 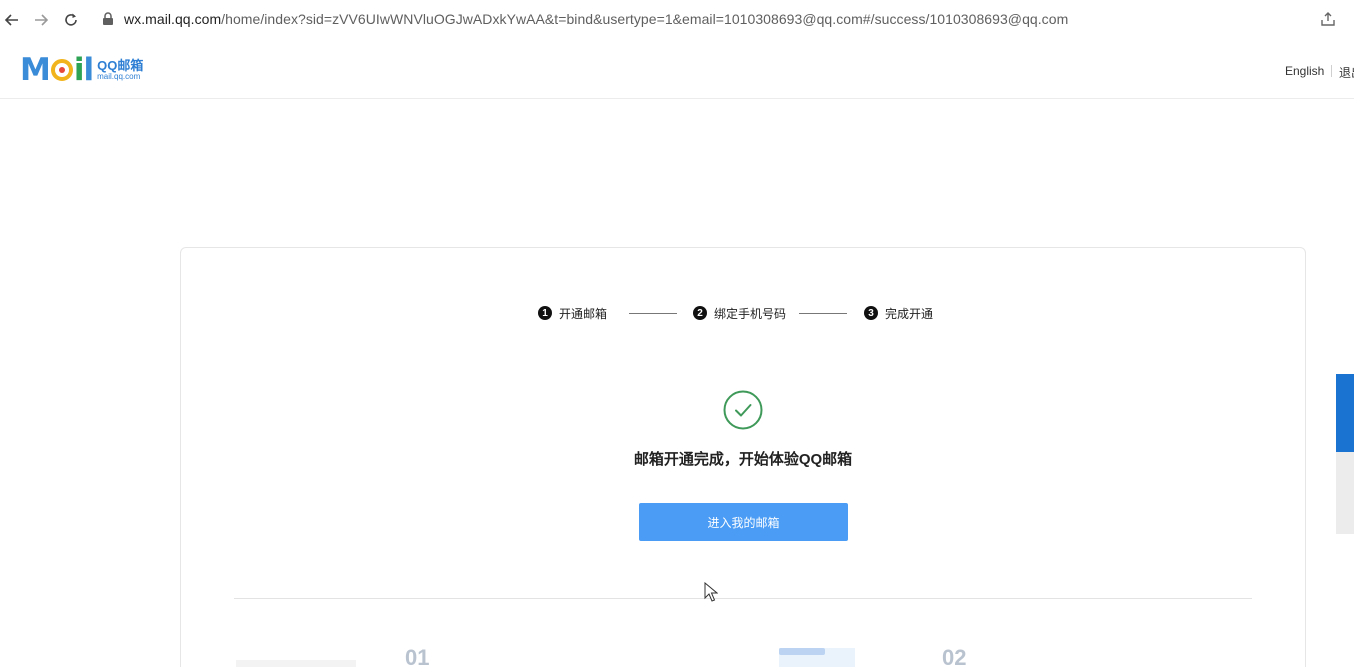 I want to click on side-float-tab, so click(x=1345, y=413).